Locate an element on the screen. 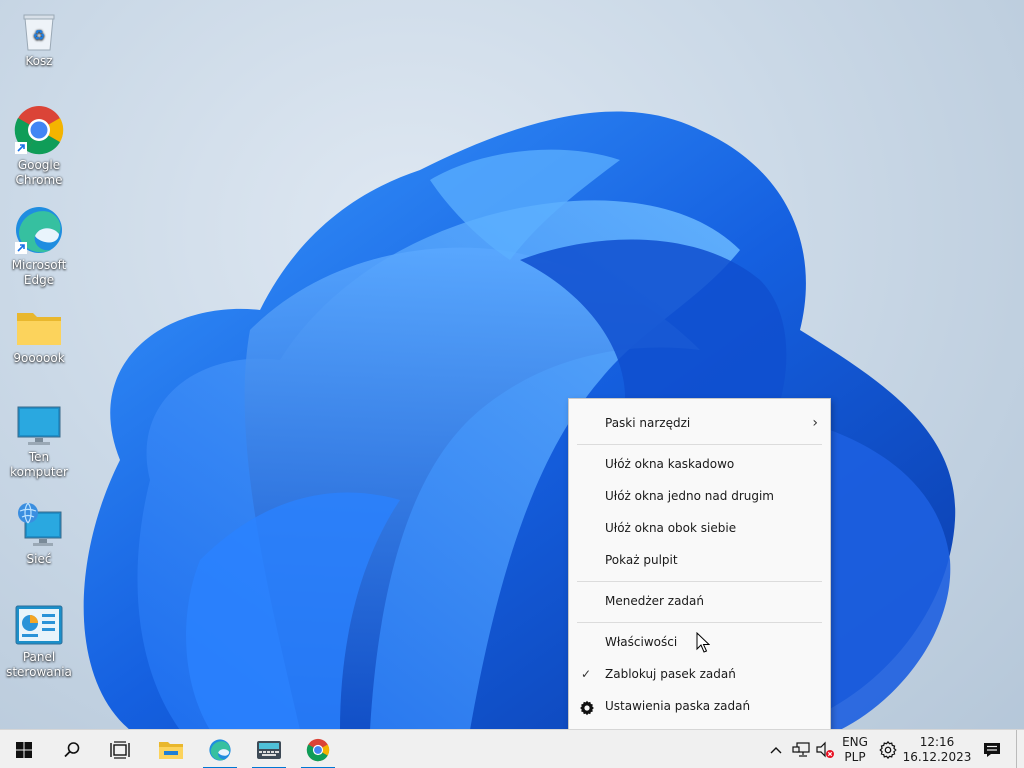  task-view-icon is located at coordinates (120, 749).